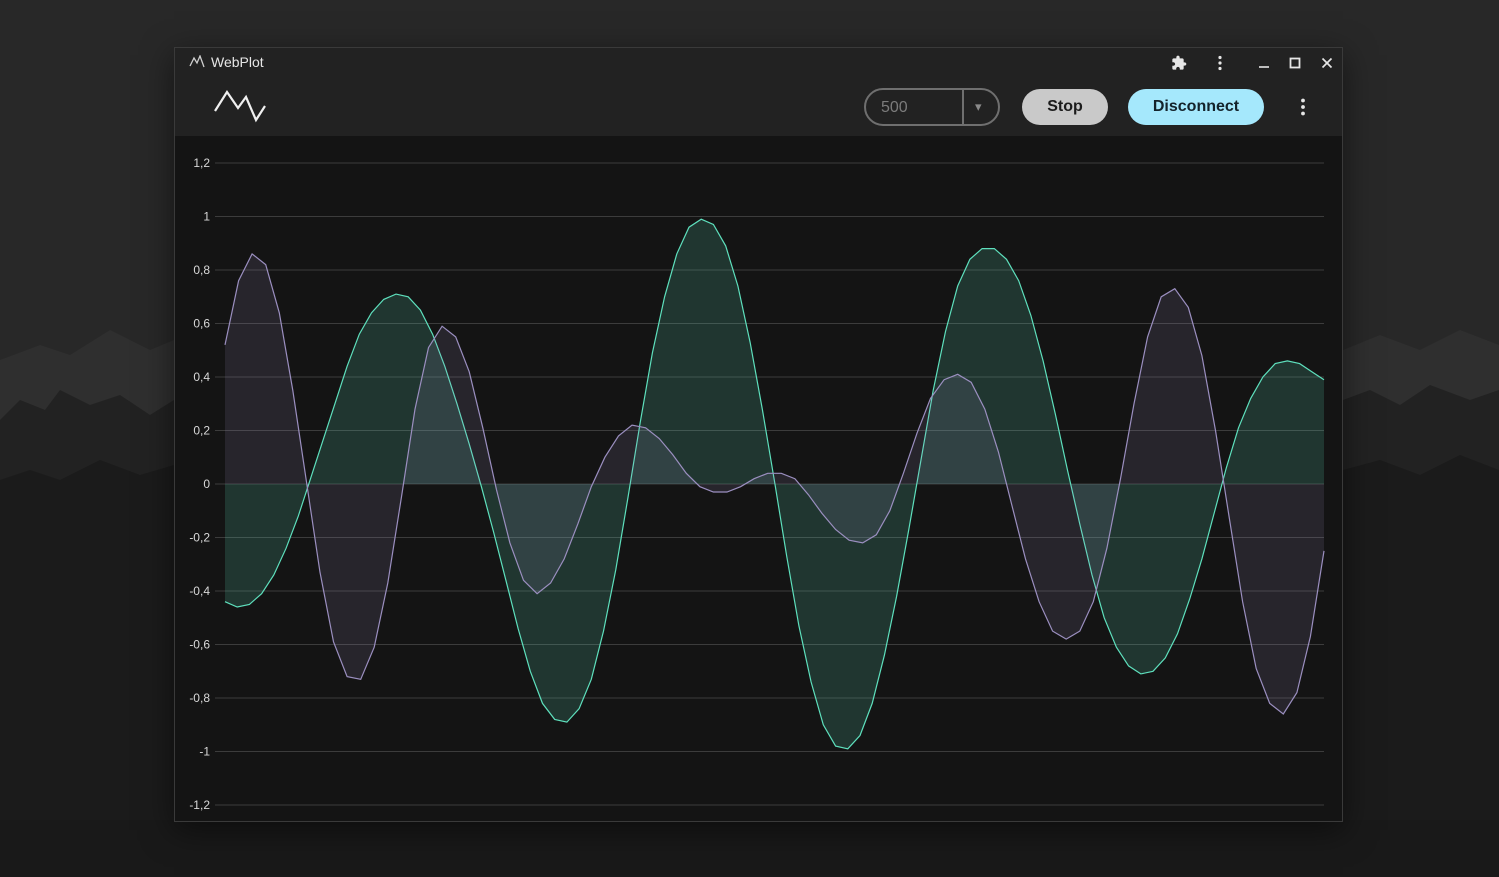 The image size is (1499, 877). I want to click on y-tick-label: -0,8, so click(199, 698).